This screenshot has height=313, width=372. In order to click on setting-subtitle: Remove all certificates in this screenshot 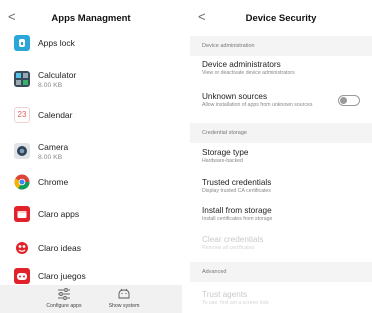, I will do `click(228, 248)`.